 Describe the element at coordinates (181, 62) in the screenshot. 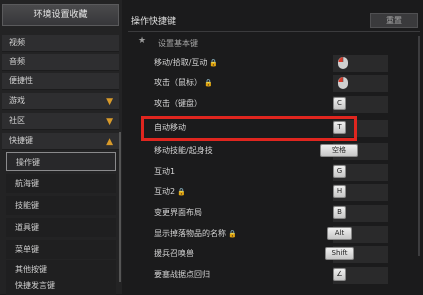

I see `keybind-label: 移动/拾取/互动` at that location.